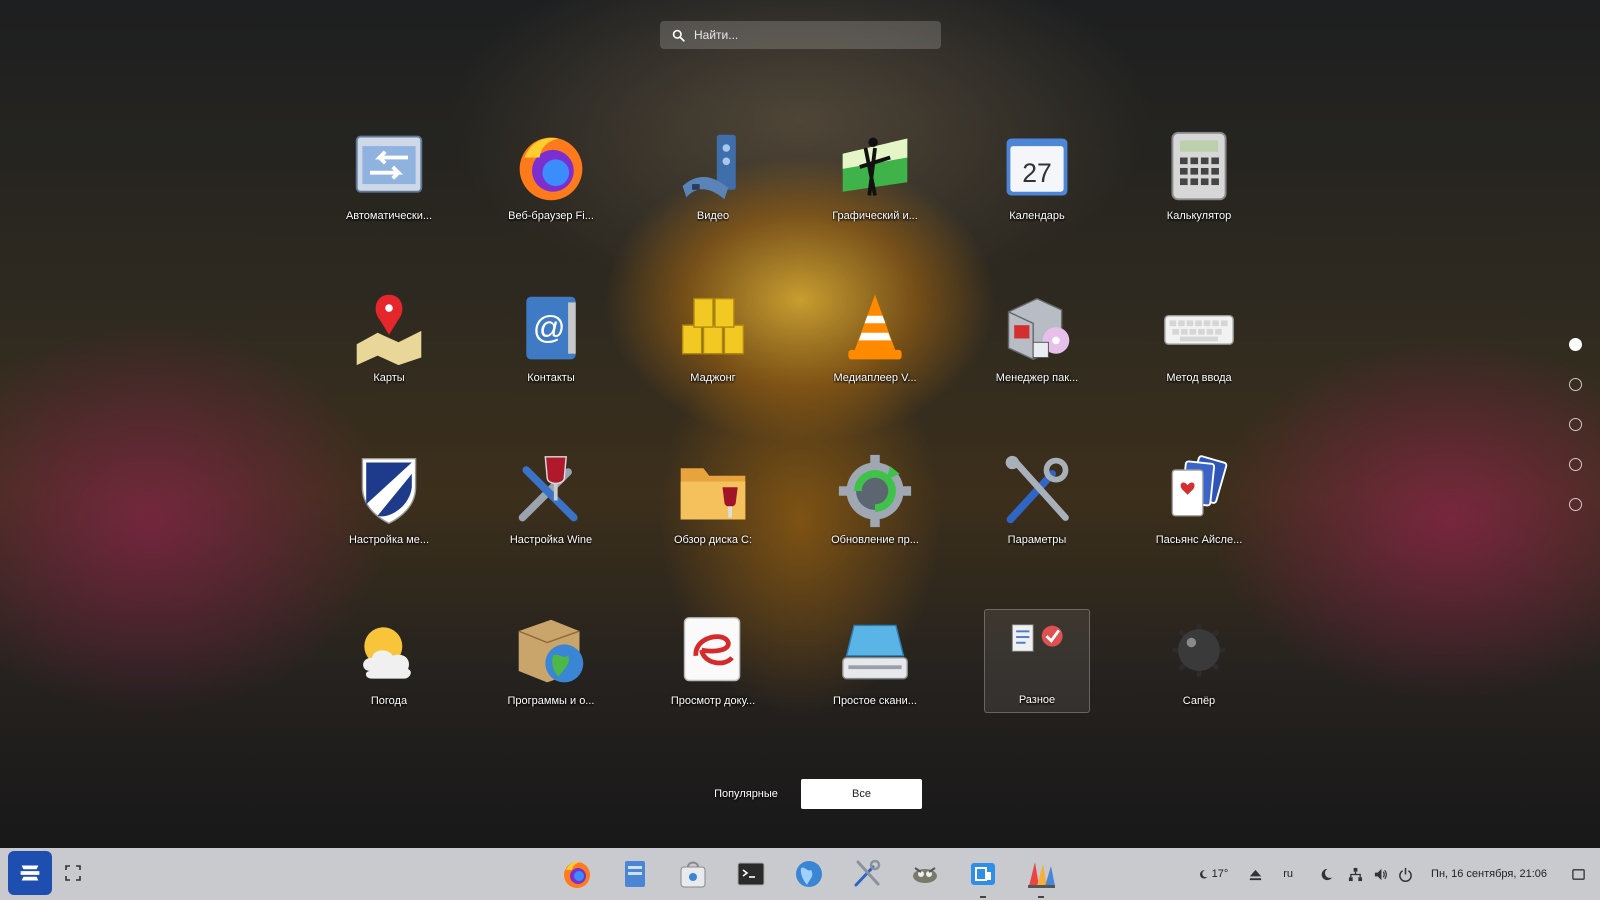 The width and height of the screenshot is (1600, 900). What do you see at coordinates (1037, 638) in the screenshot?
I see `folder-misc-icon` at bounding box center [1037, 638].